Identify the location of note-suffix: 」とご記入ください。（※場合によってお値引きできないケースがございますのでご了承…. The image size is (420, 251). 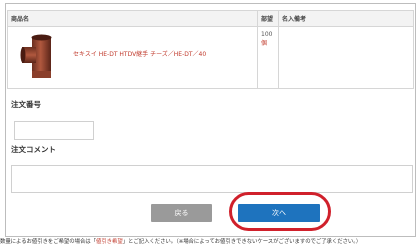
(242, 242).